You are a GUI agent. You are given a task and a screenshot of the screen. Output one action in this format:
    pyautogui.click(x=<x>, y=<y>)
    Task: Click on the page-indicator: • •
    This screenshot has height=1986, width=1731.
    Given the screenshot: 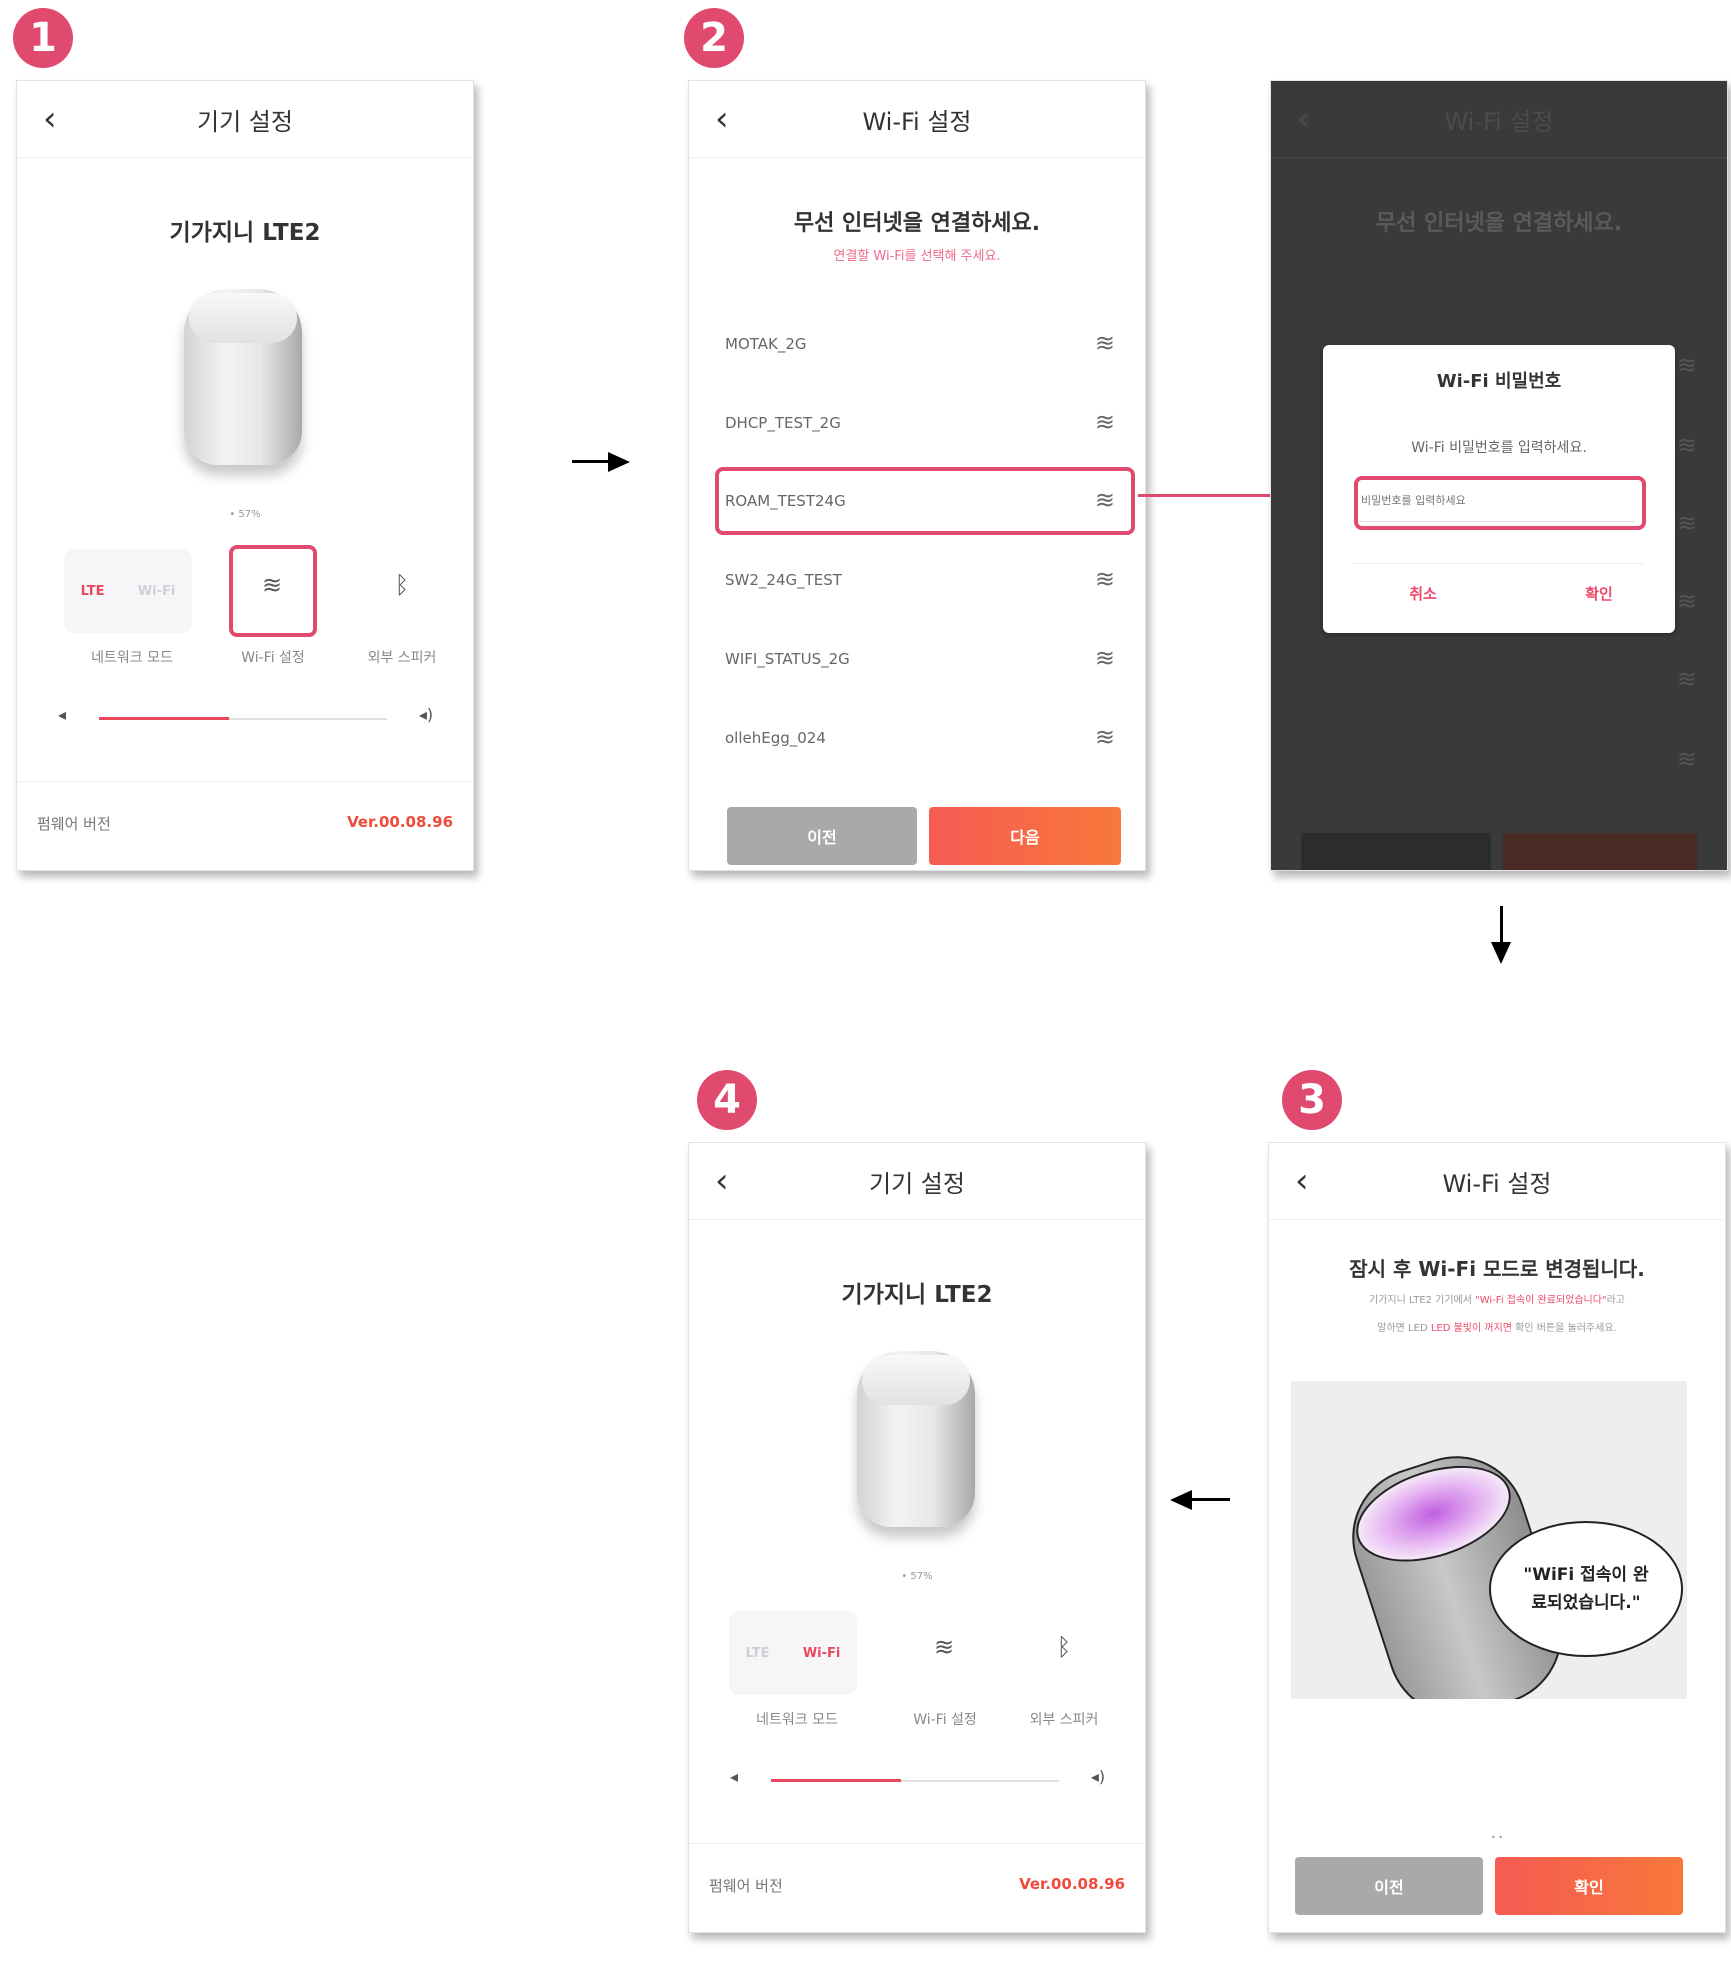 What is the action you would take?
    pyautogui.click(x=1497, y=1837)
    